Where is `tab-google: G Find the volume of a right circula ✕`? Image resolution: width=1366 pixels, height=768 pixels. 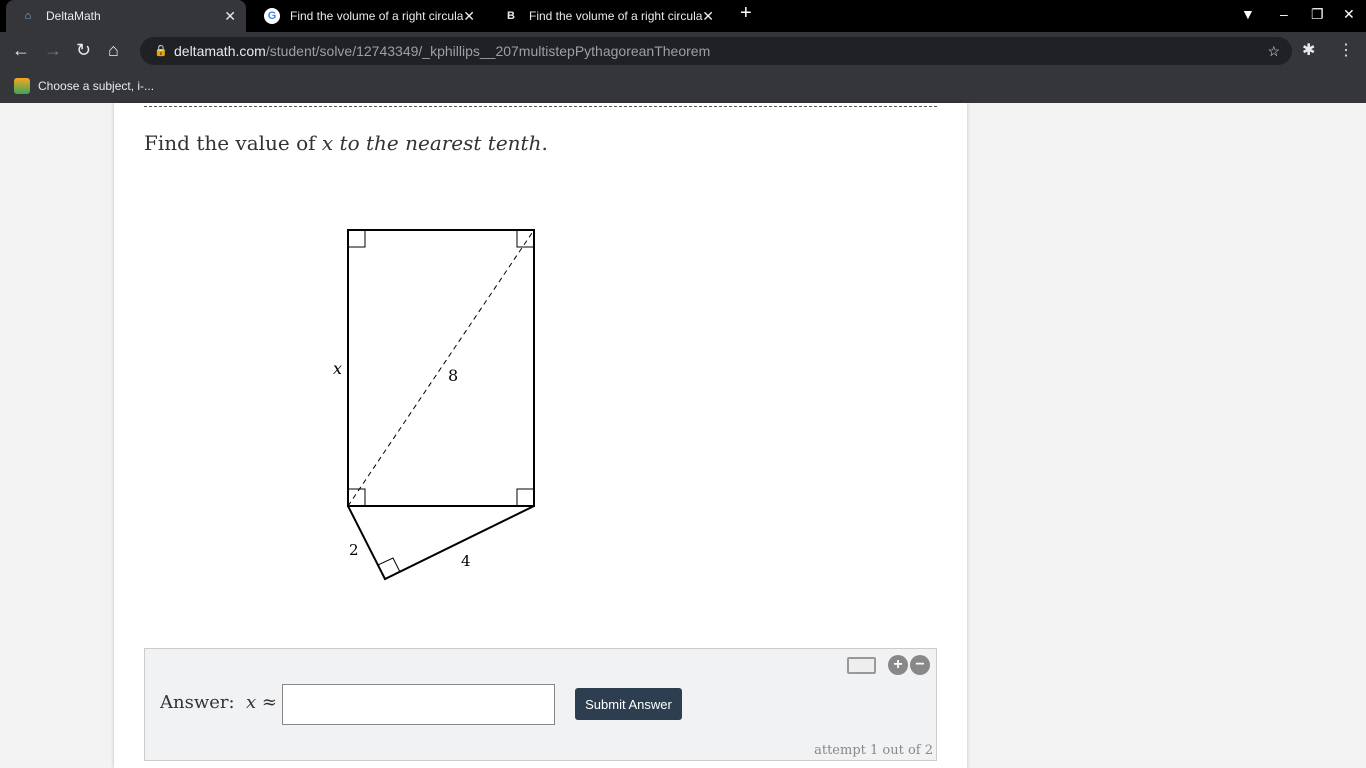
tab-google: G Find the volume of a right circula ✕ is located at coordinates (367, 16).